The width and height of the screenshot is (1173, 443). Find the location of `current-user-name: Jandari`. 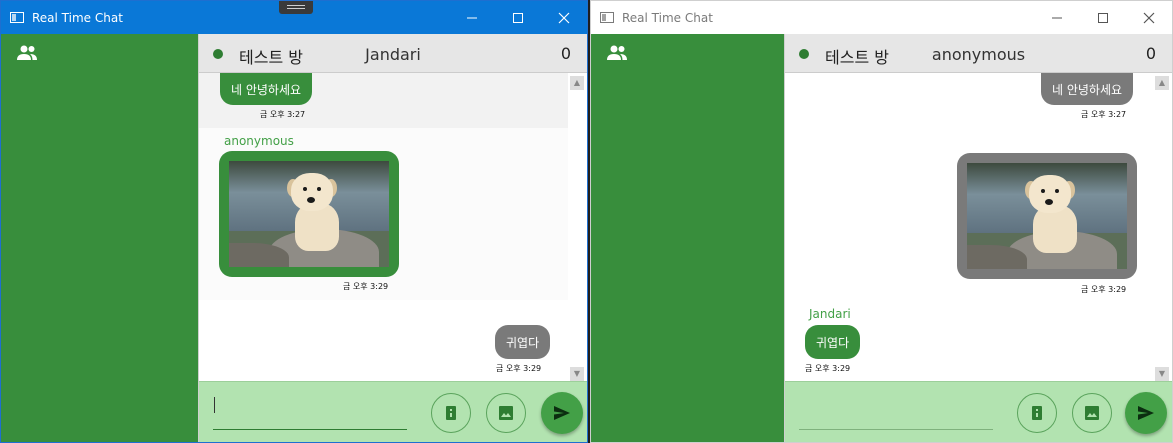

current-user-name: Jandari is located at coordinates (393, 54).